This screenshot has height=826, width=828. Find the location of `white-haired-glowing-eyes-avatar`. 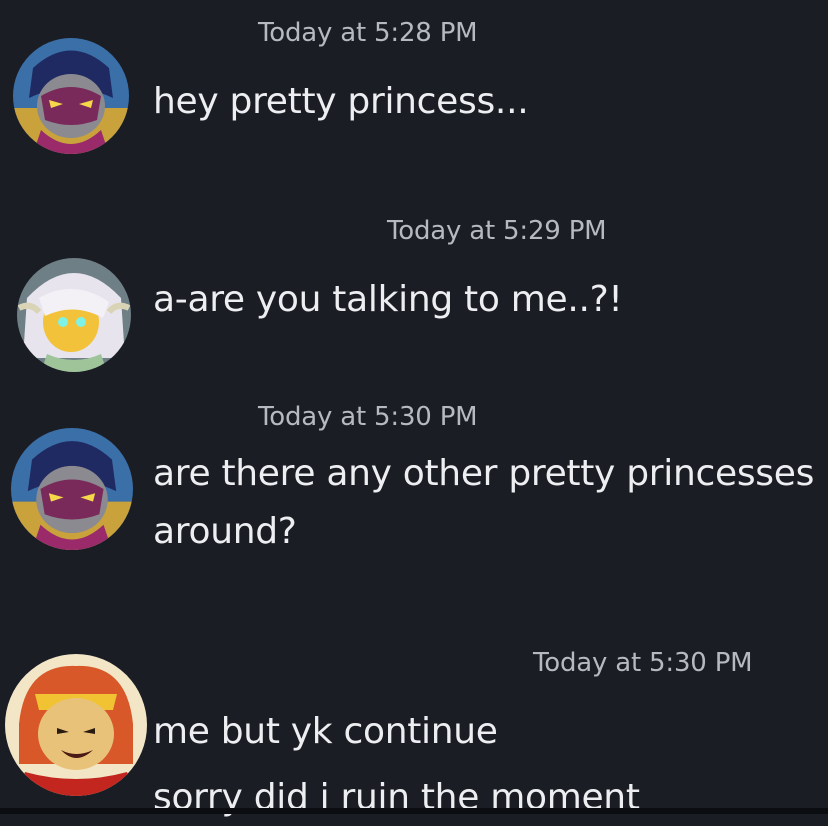

white-haired-glowing-eyes-avatar is located at coordinates (74, 315).